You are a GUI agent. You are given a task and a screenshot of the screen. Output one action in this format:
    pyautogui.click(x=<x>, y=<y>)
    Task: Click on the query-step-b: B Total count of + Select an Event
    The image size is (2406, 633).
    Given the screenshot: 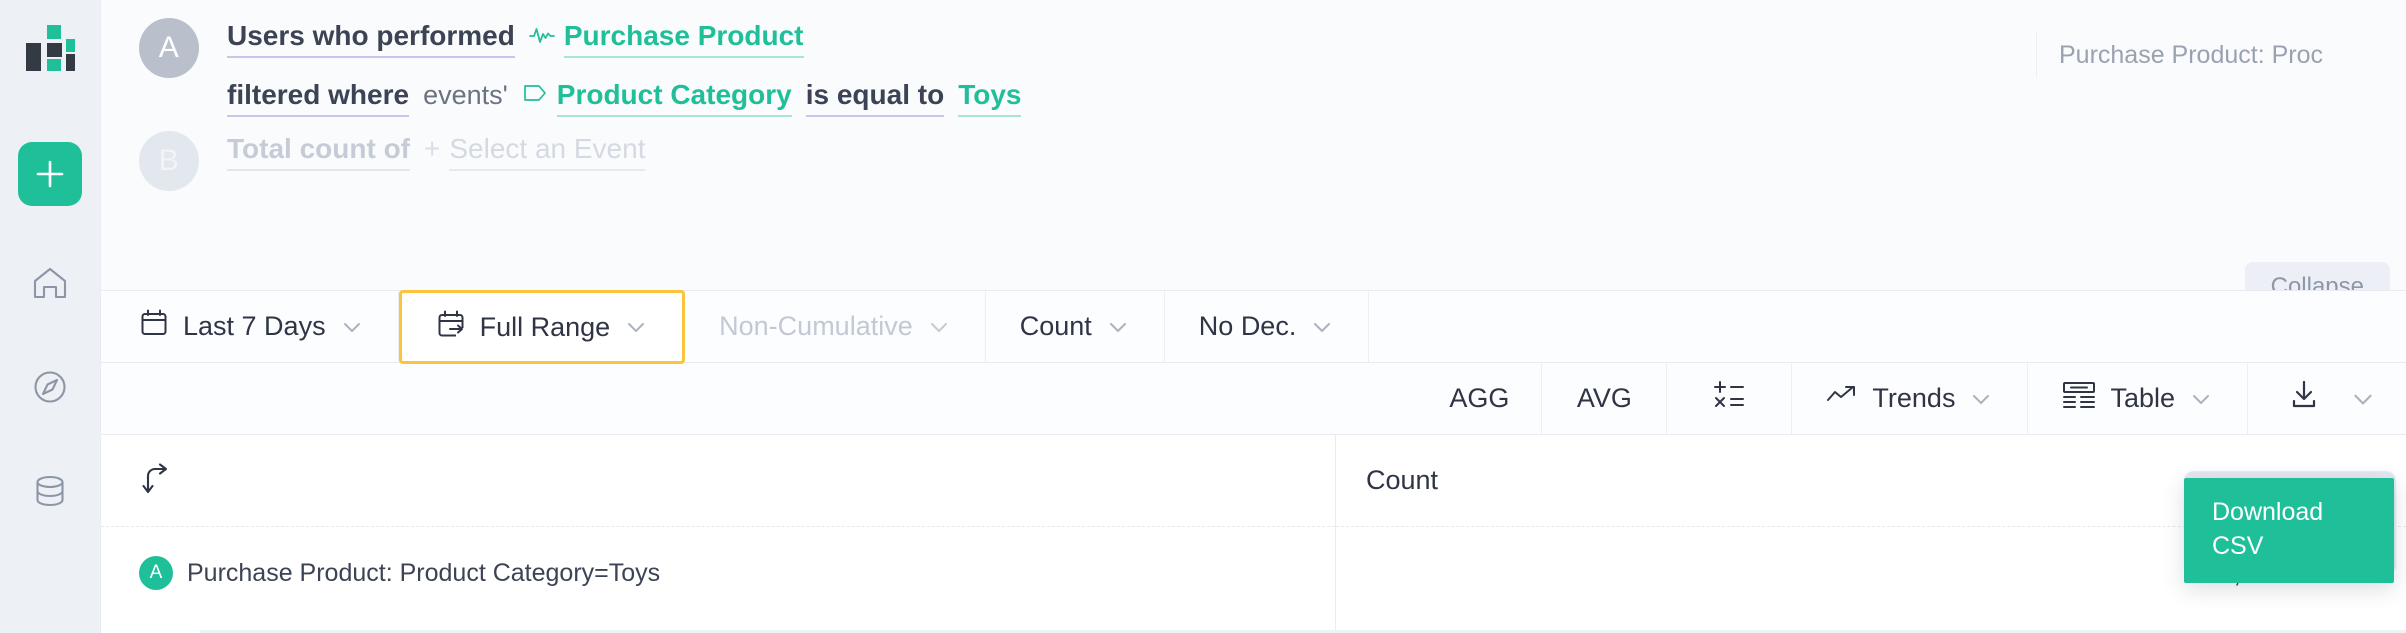 What is the action you would take?
    pyautogui.click(x=1253, y=161)
    